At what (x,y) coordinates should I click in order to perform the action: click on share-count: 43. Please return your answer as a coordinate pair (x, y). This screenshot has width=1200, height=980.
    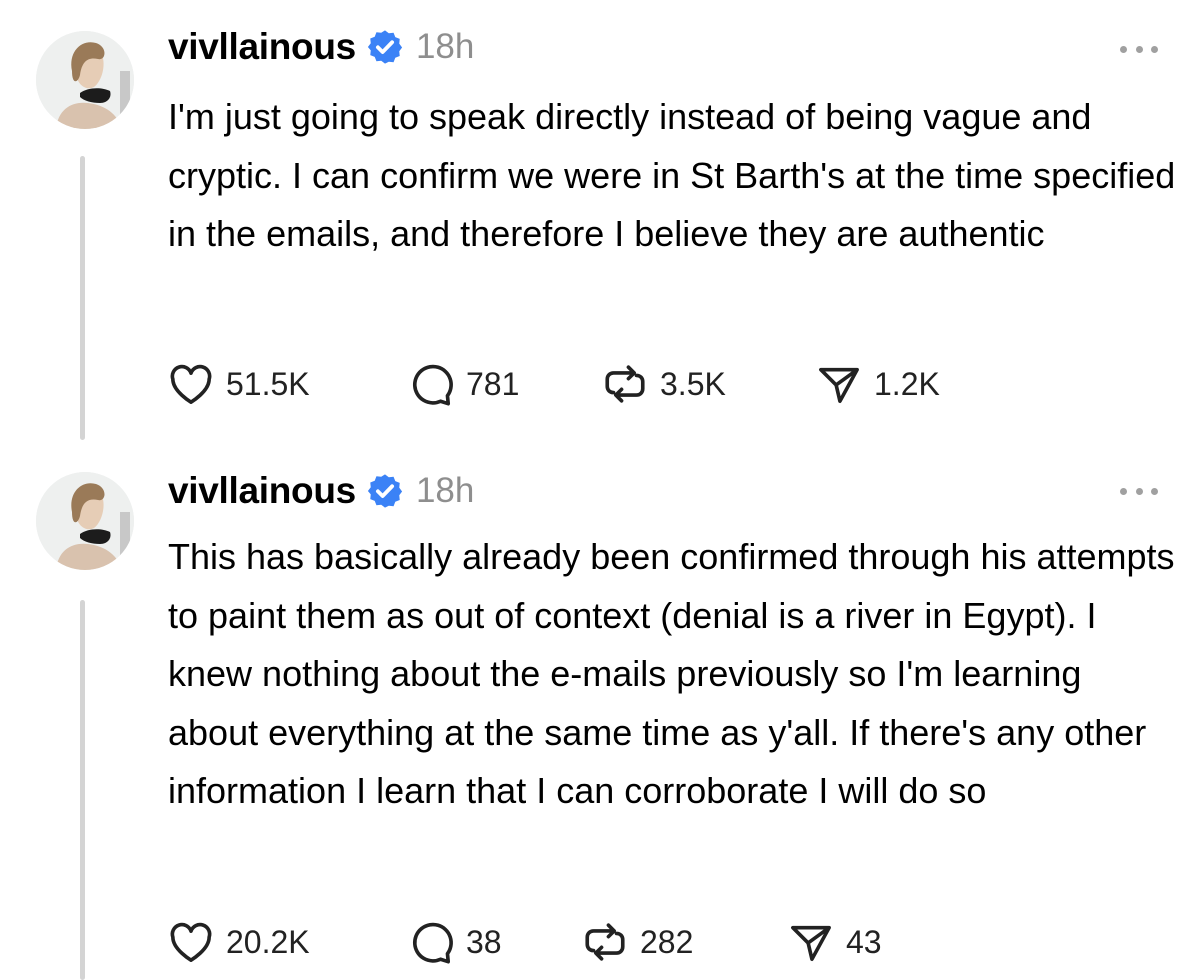
    Looking at the image, I should click on (864, 941).